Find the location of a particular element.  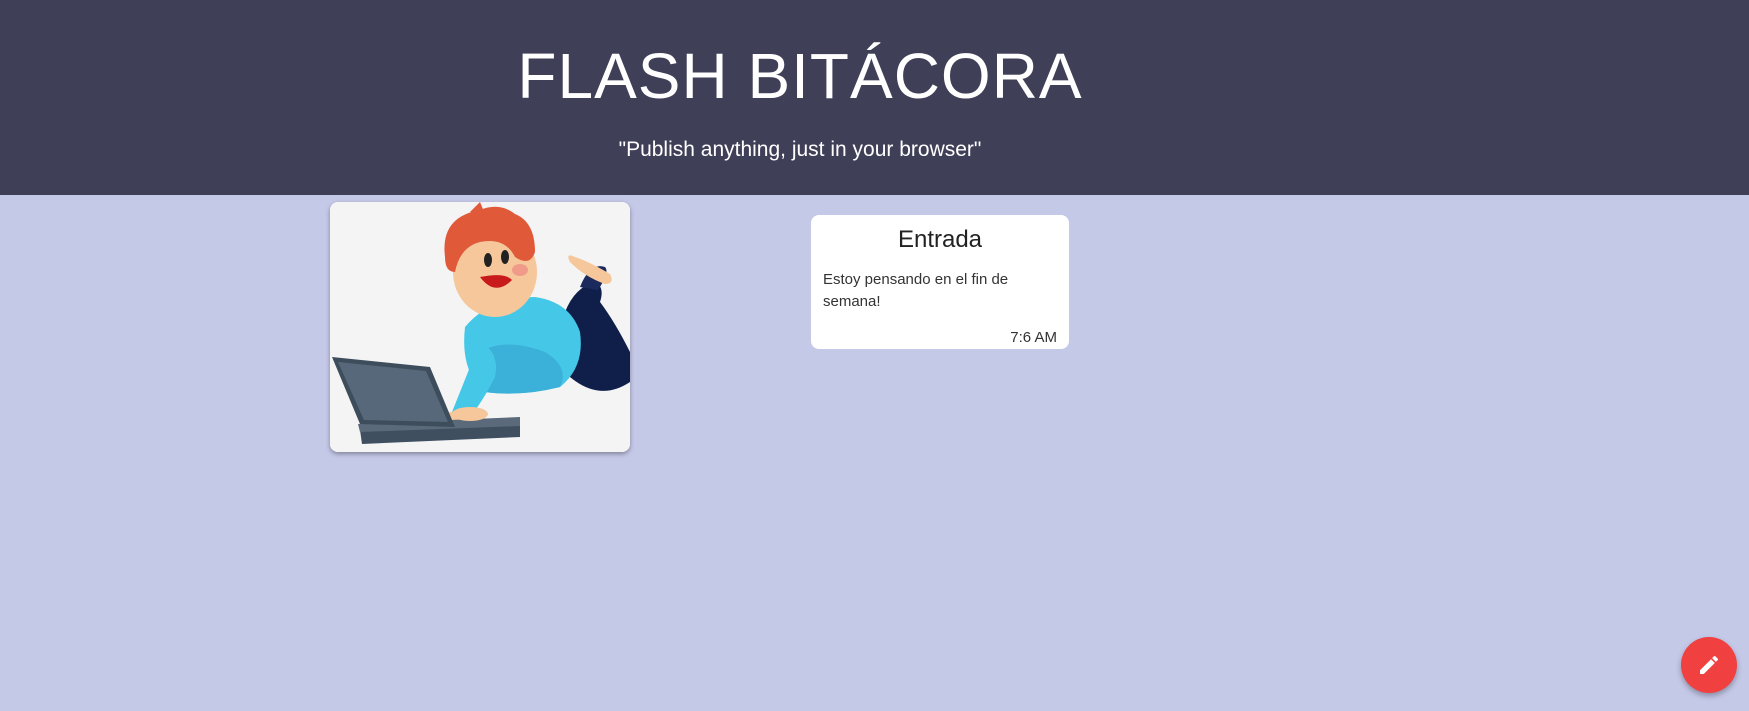

new-post-button is located at coordinates (1709, 665).